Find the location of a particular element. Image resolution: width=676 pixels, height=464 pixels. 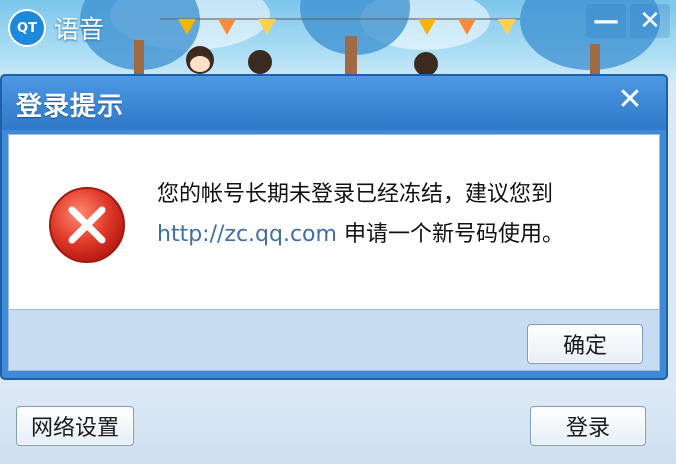

registration-link: http://zc.qq.com is located at coordinates (247, 234).